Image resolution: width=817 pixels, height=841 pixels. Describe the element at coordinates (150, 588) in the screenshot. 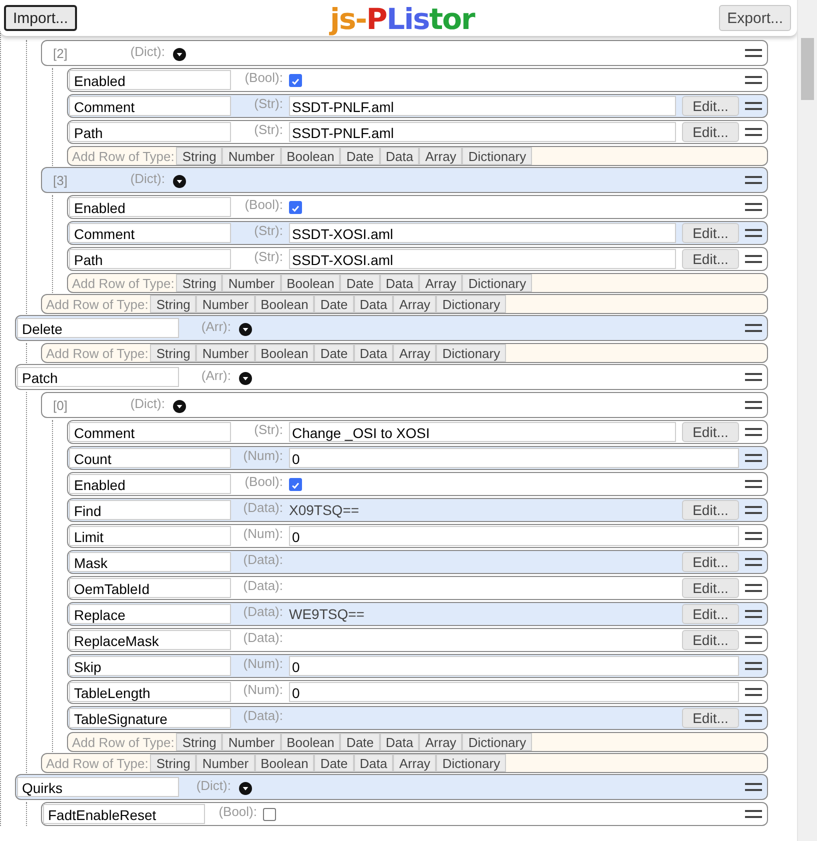

I see `key-field: OemTableId` at that location.